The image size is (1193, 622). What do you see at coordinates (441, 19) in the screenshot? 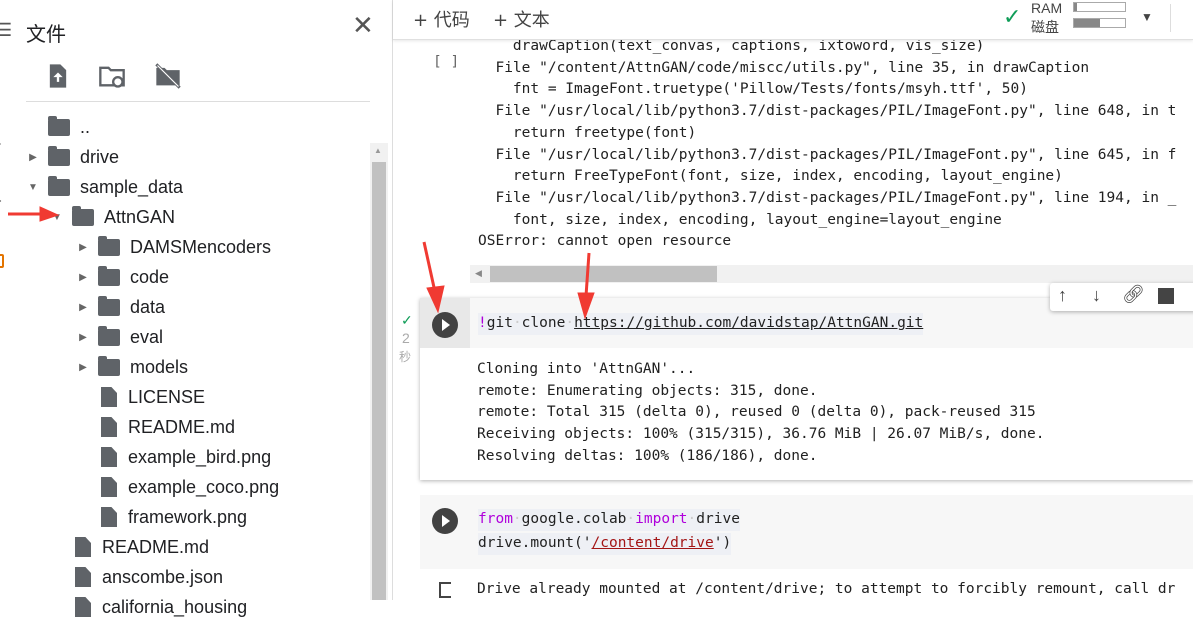
I see `add-code-button: + 代码` at bounding box center [441, 19].